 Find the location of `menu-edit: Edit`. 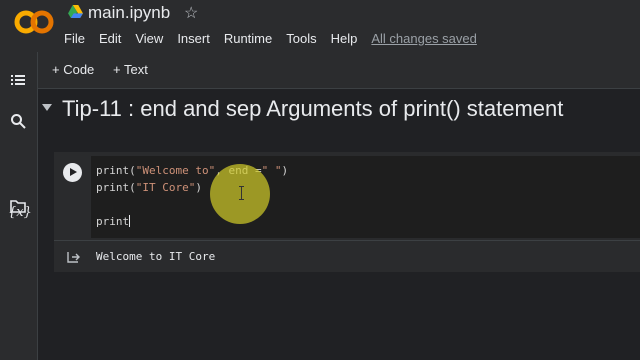

menu-edit: Edit is located at coordinates (110, 38).